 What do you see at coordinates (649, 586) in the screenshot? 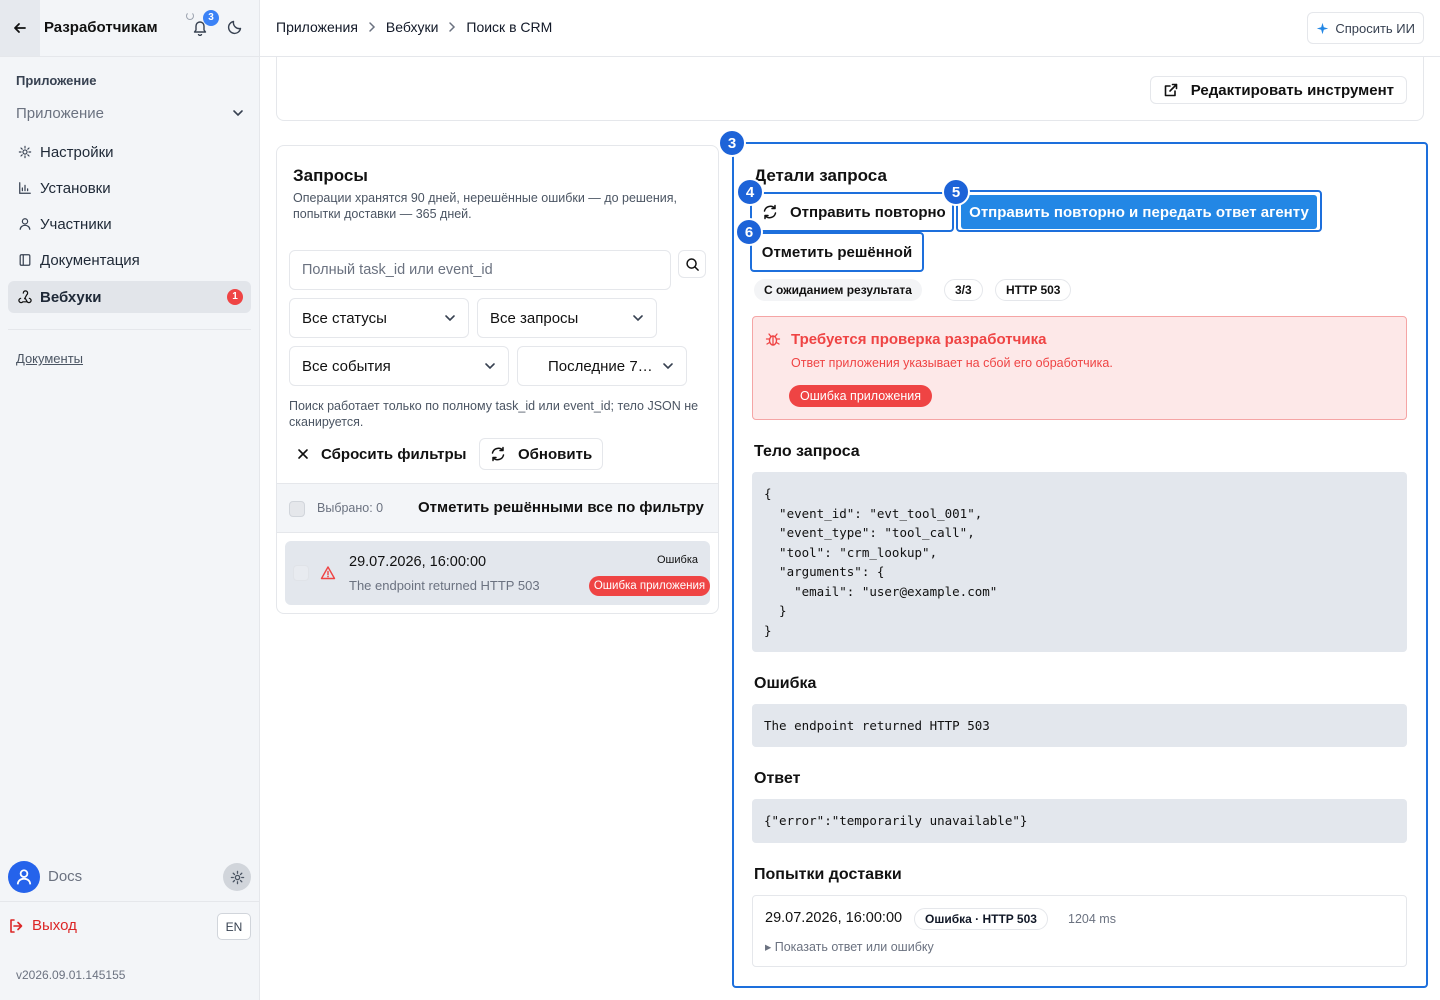
I see `row-error-badge: Ошибка приложения` at bounding box center [649, 586].